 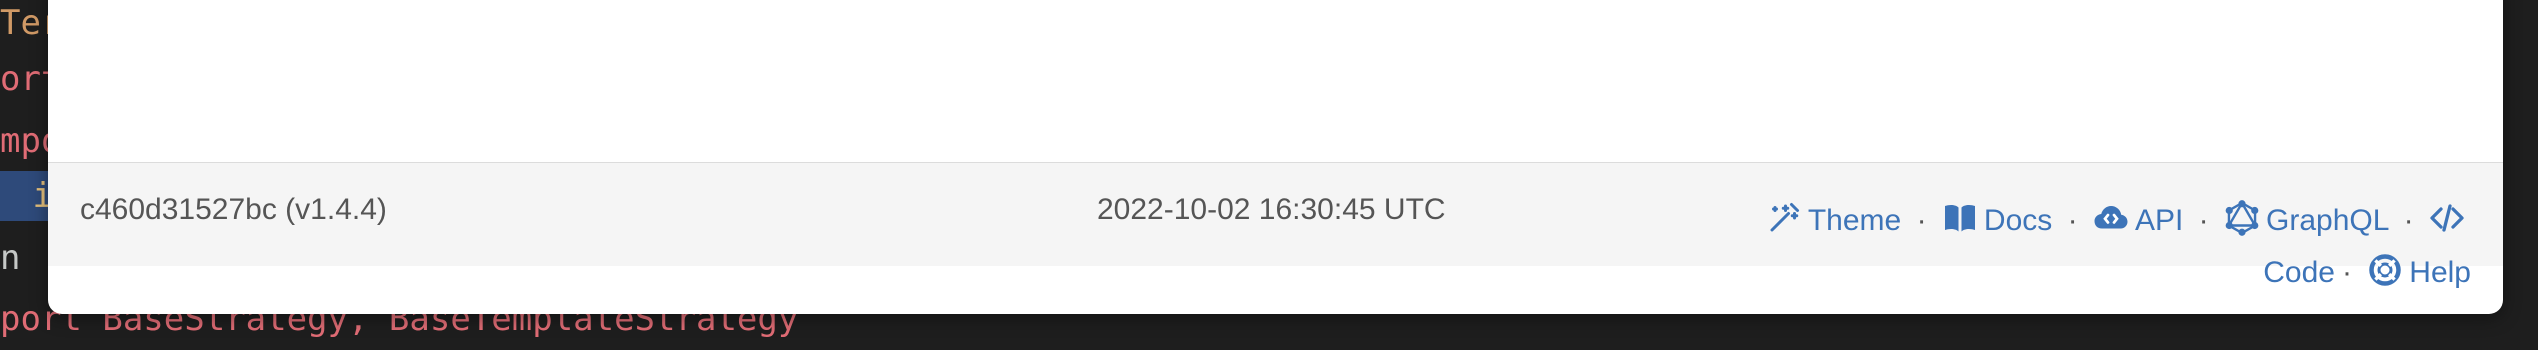 What do you see at coordinates (2440, 272) in the screenshot?
I see `help-label: Help` at bounding box center [2440, 272].